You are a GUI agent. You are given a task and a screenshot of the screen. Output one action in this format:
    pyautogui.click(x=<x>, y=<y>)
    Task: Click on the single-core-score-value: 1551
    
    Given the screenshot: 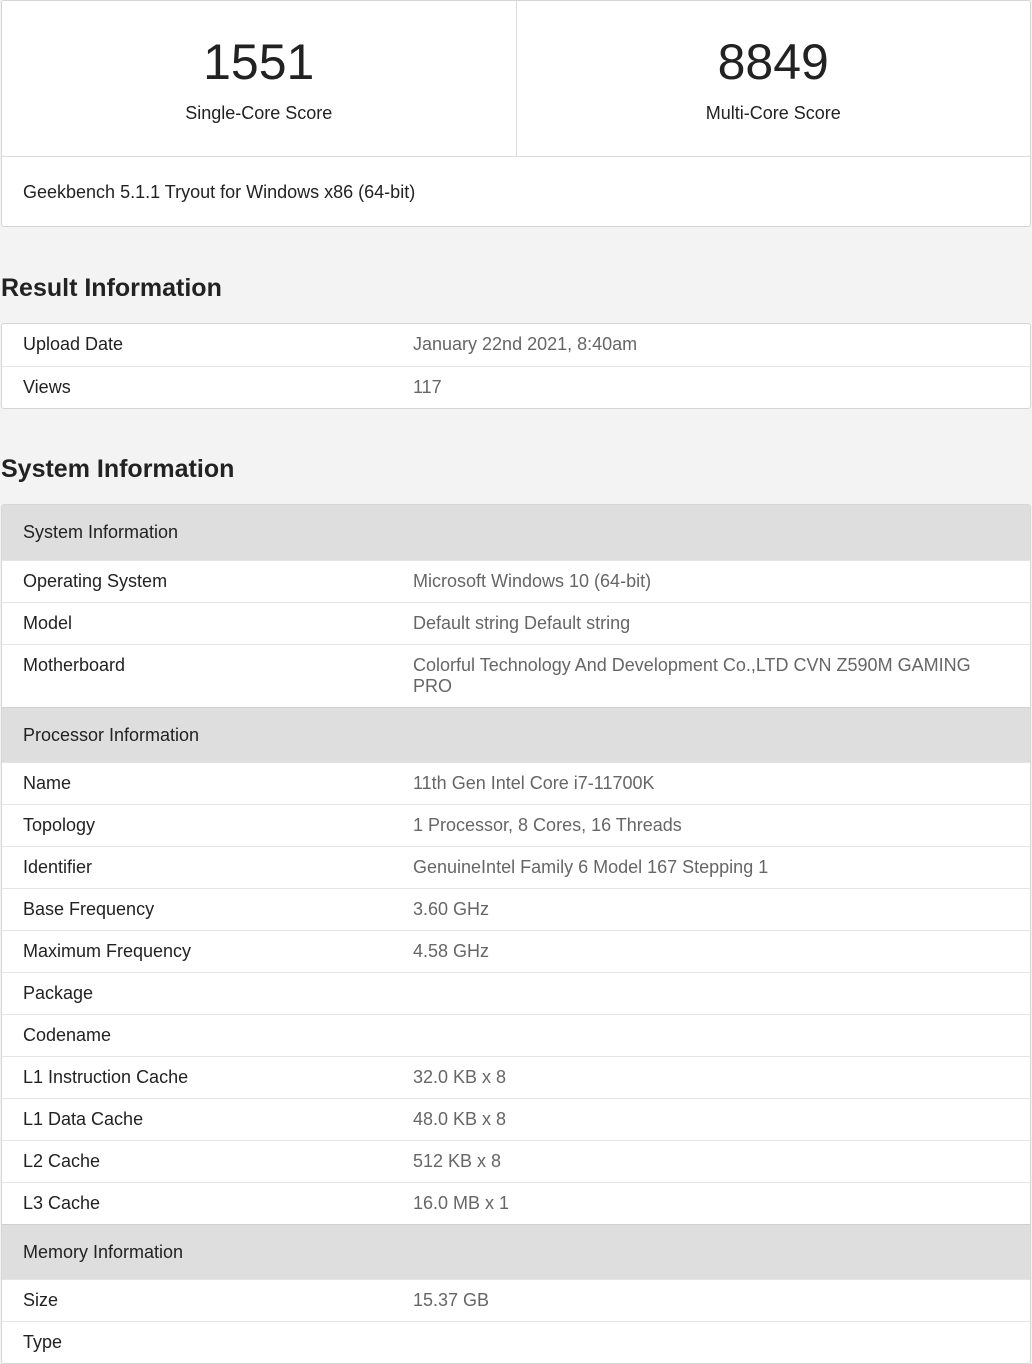 What is the action you would take?
    pyautogui.click(x=259, y=62)
    